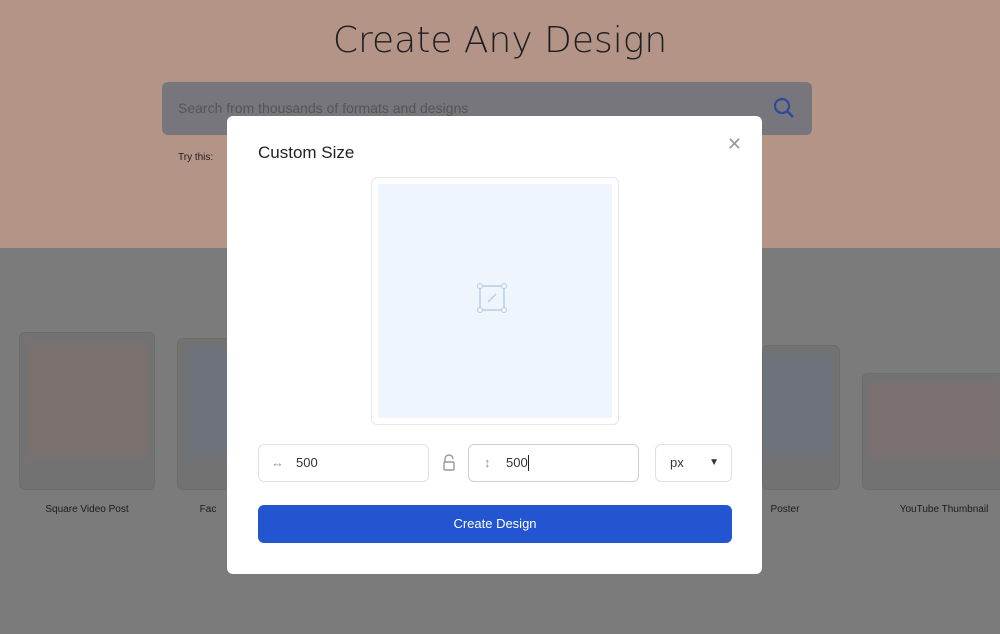 The width and height of the screenshot is (1000, 634). What do you see at coordinates (931, 431) in the screenshot?
I see `card-youtube-thumbnail` at bounding box center [931, 431].